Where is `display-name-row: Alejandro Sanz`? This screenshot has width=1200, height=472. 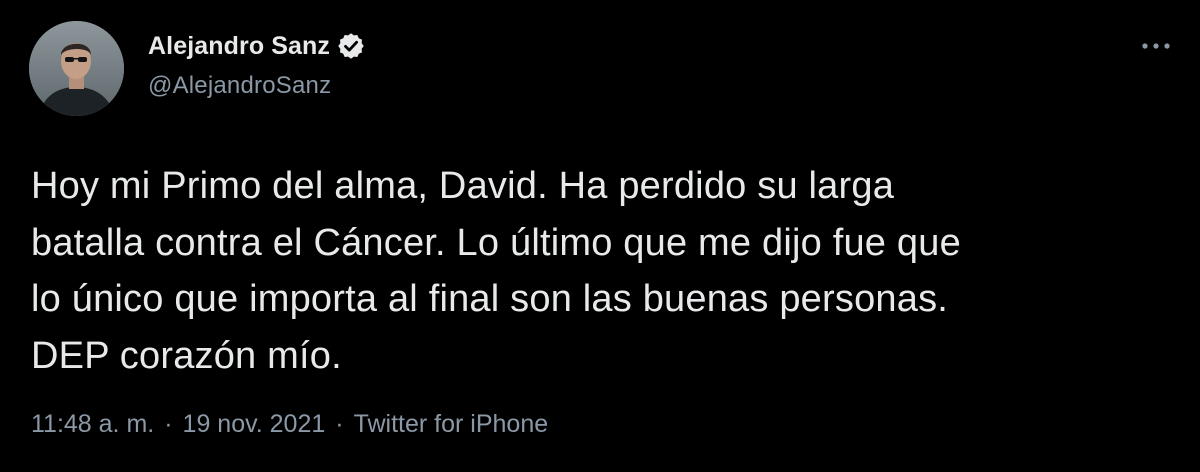
display-name-row: Alejandro Sanz is located at coordinates (257, 46).